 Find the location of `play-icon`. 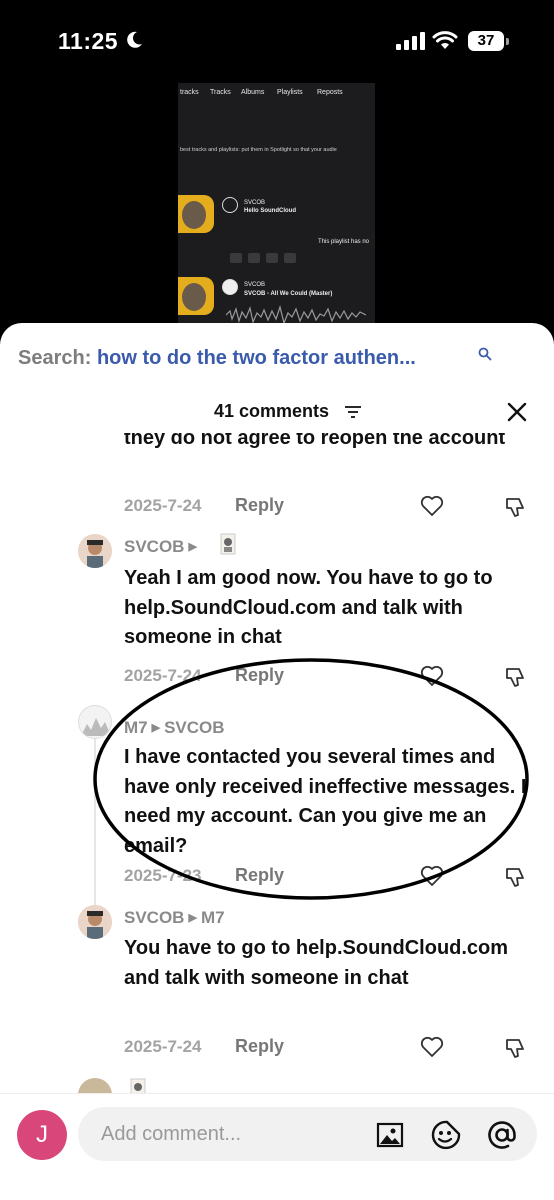

play-icon is located at coordinates (230, 287).